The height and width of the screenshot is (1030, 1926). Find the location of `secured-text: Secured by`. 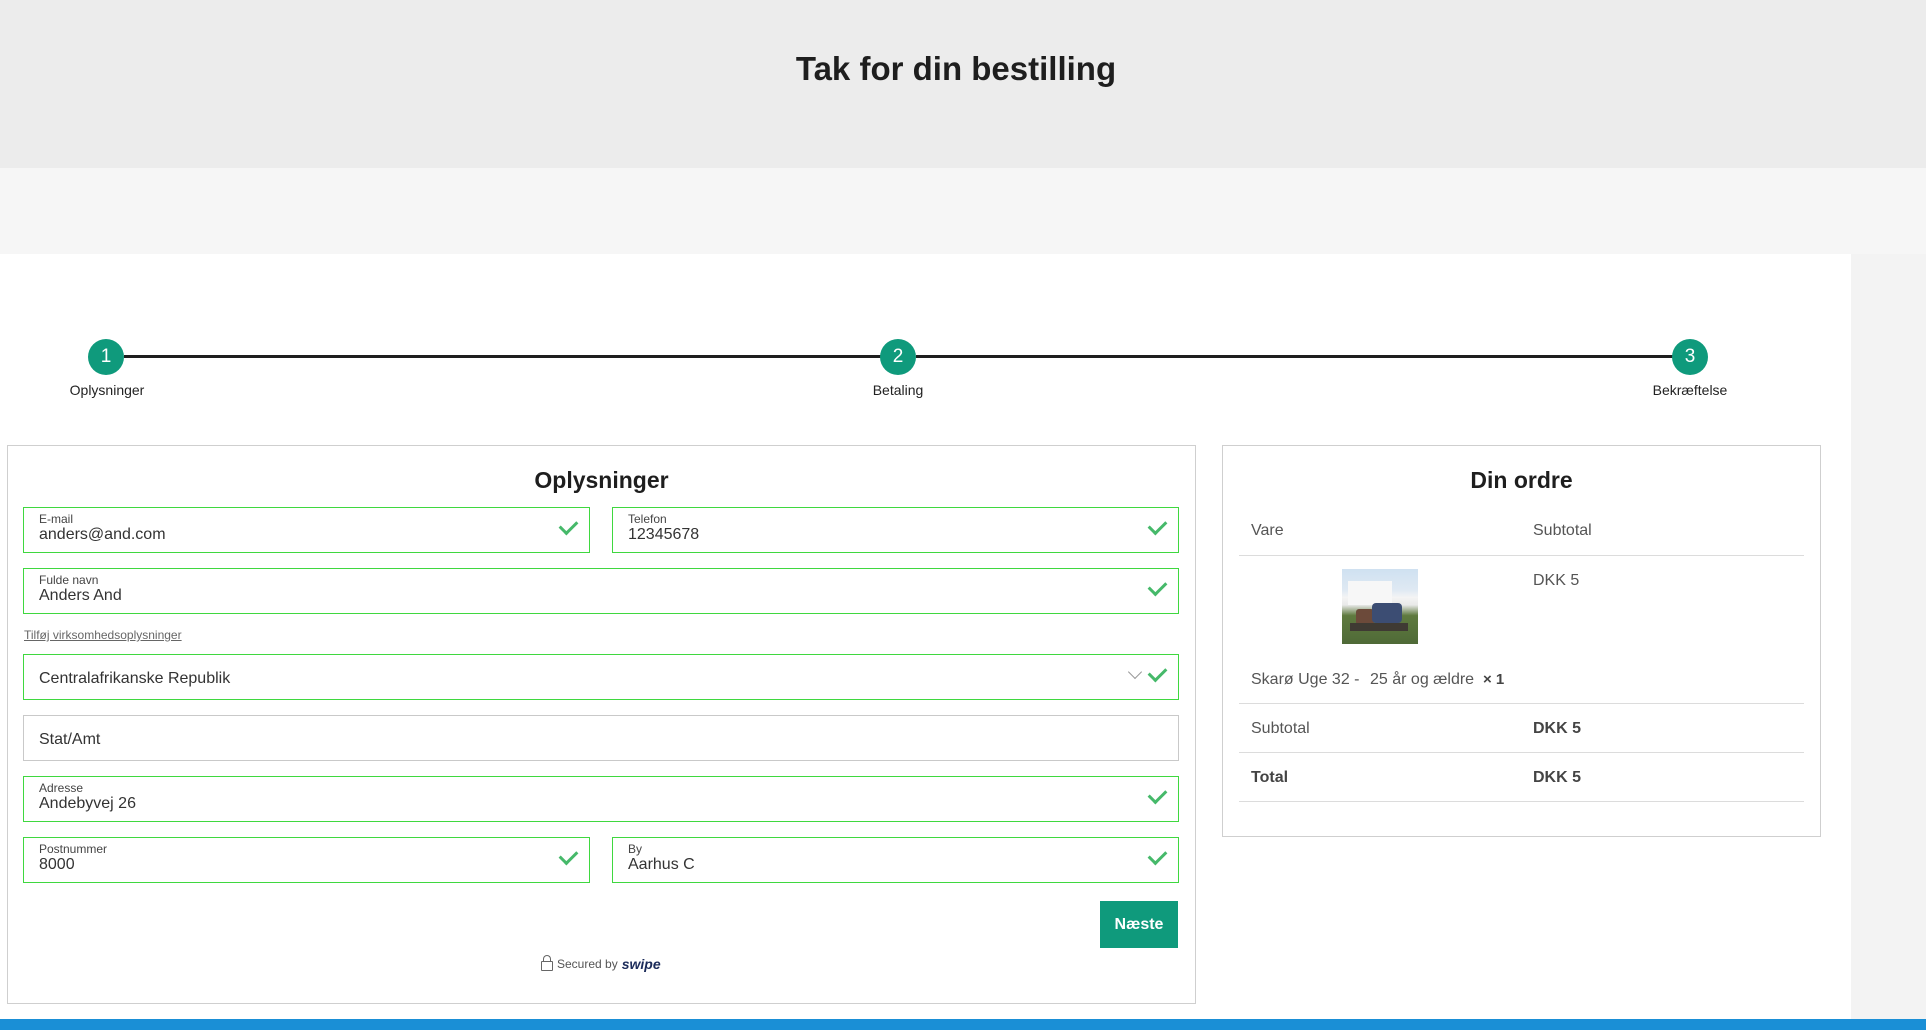

secured-text: Secured by is located at coordinates (587, 964).